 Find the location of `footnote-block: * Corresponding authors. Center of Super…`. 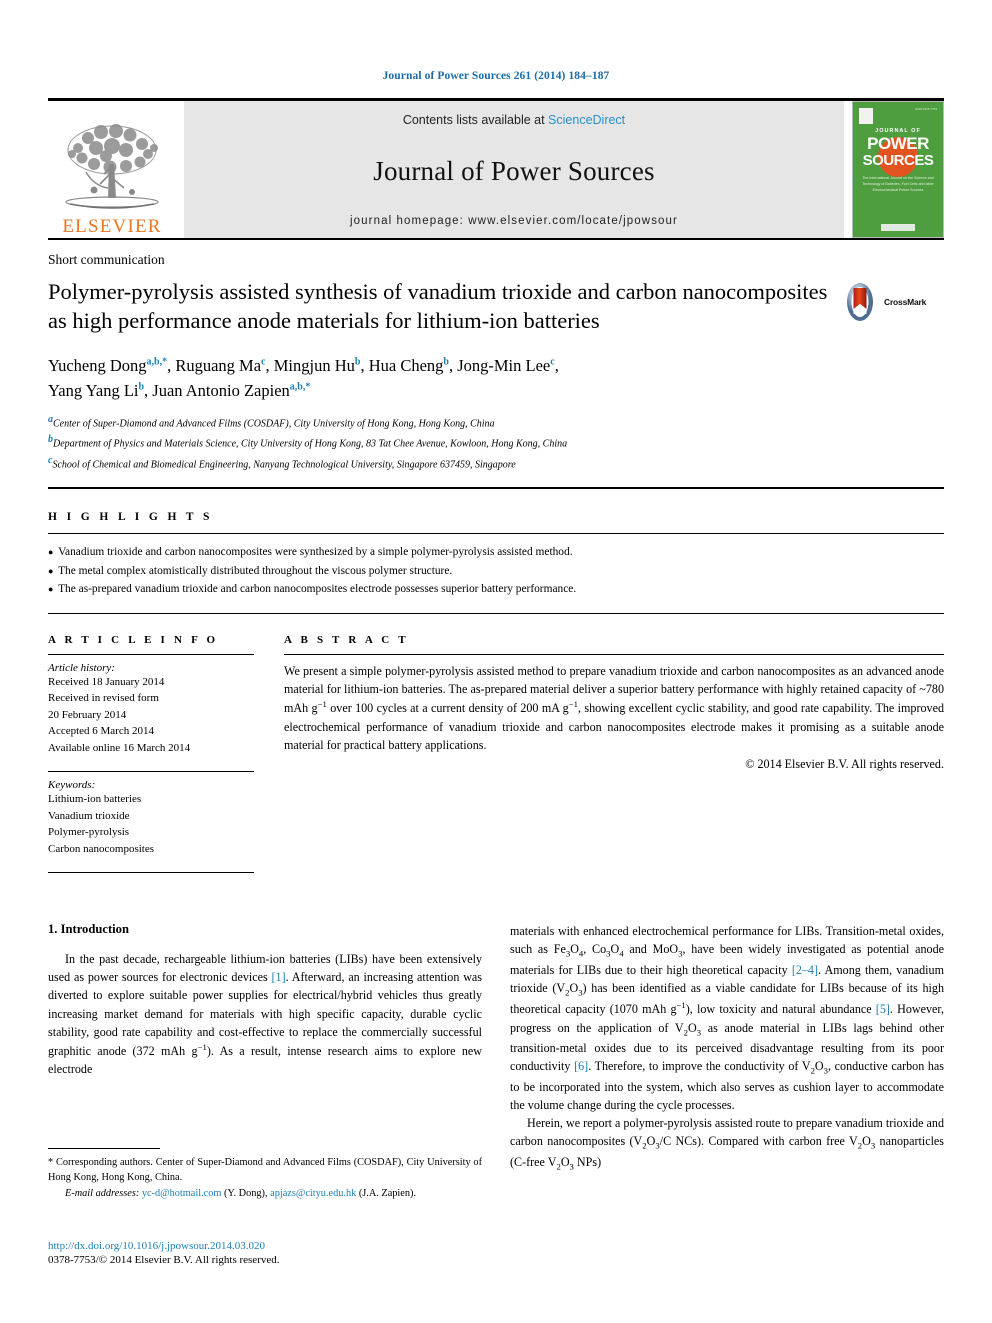

footnote-block: * Corresponding authors. Center of Super… is located at coordinates (265, 1175).